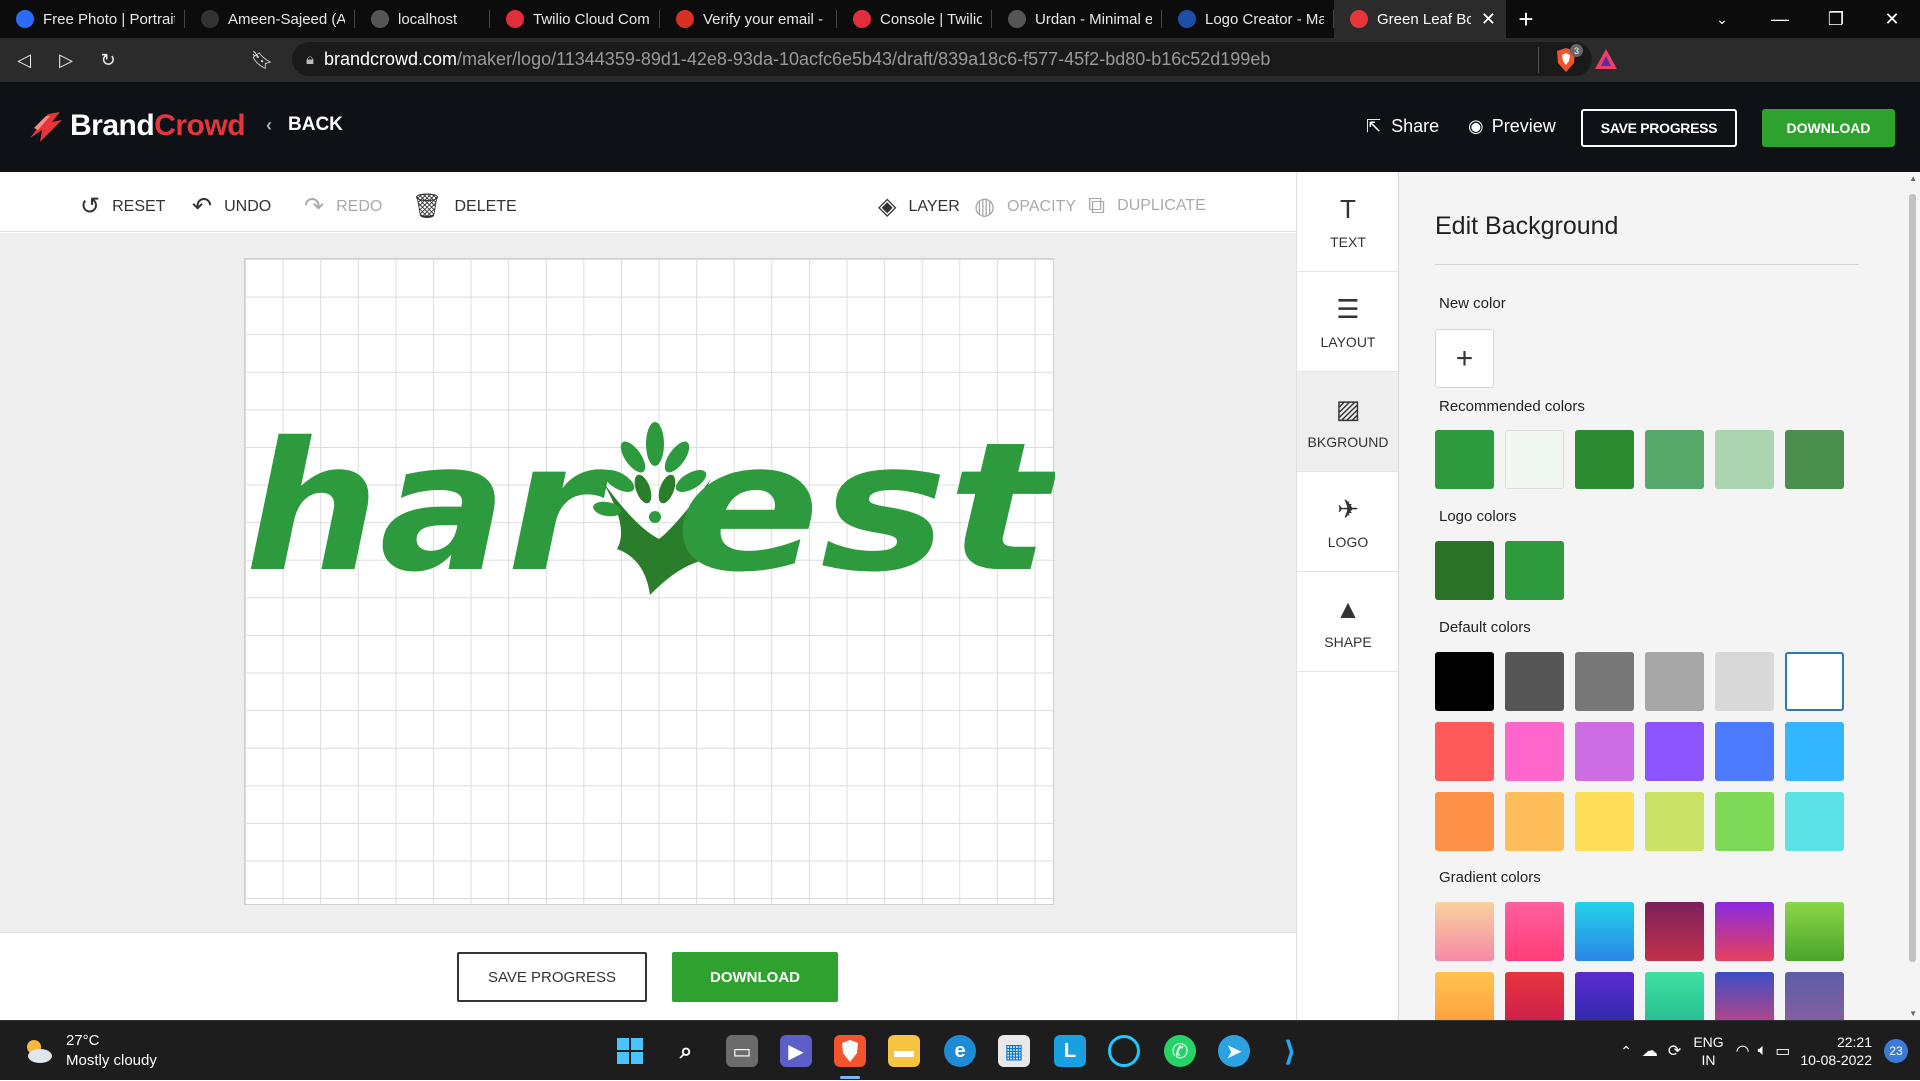  What do you see at coordinates (304, 125) in the screenshot?
I see `back-link: ‹ BACK` at bounding box center [304, 125].